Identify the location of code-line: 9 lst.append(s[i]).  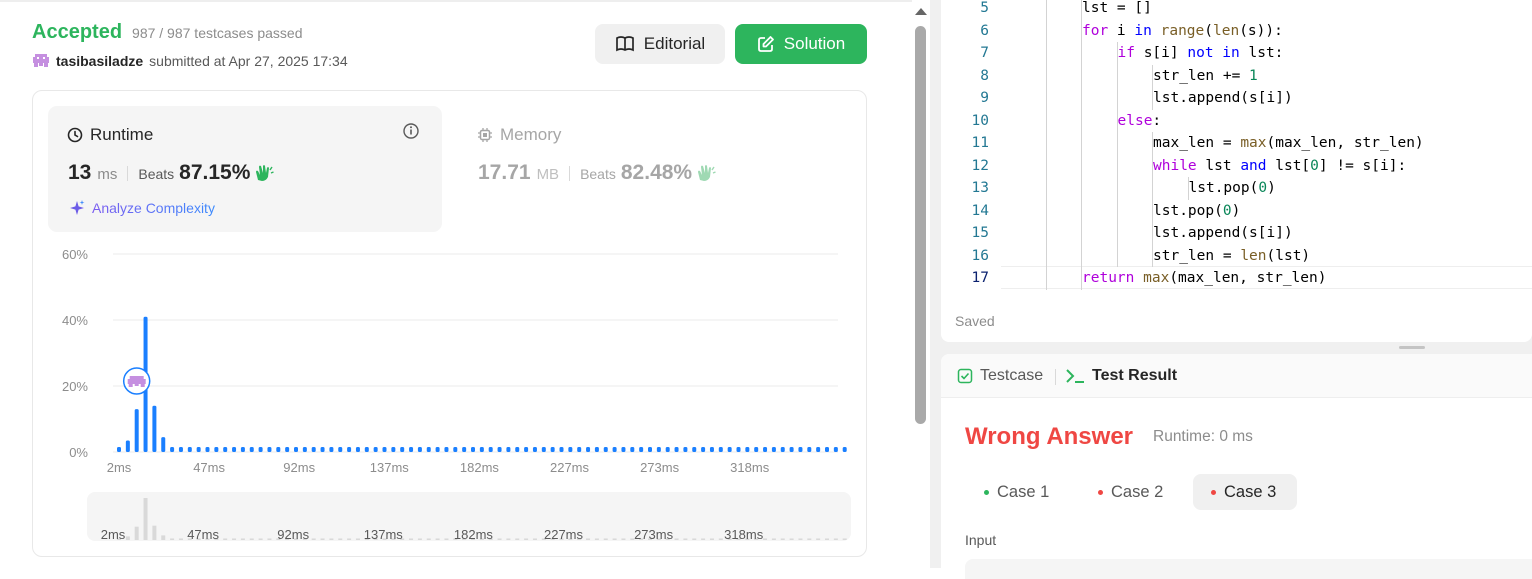
(1236, 98).